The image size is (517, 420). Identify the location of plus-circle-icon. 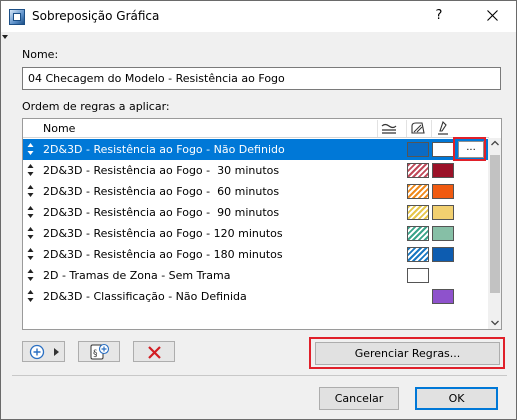
(37, 352).